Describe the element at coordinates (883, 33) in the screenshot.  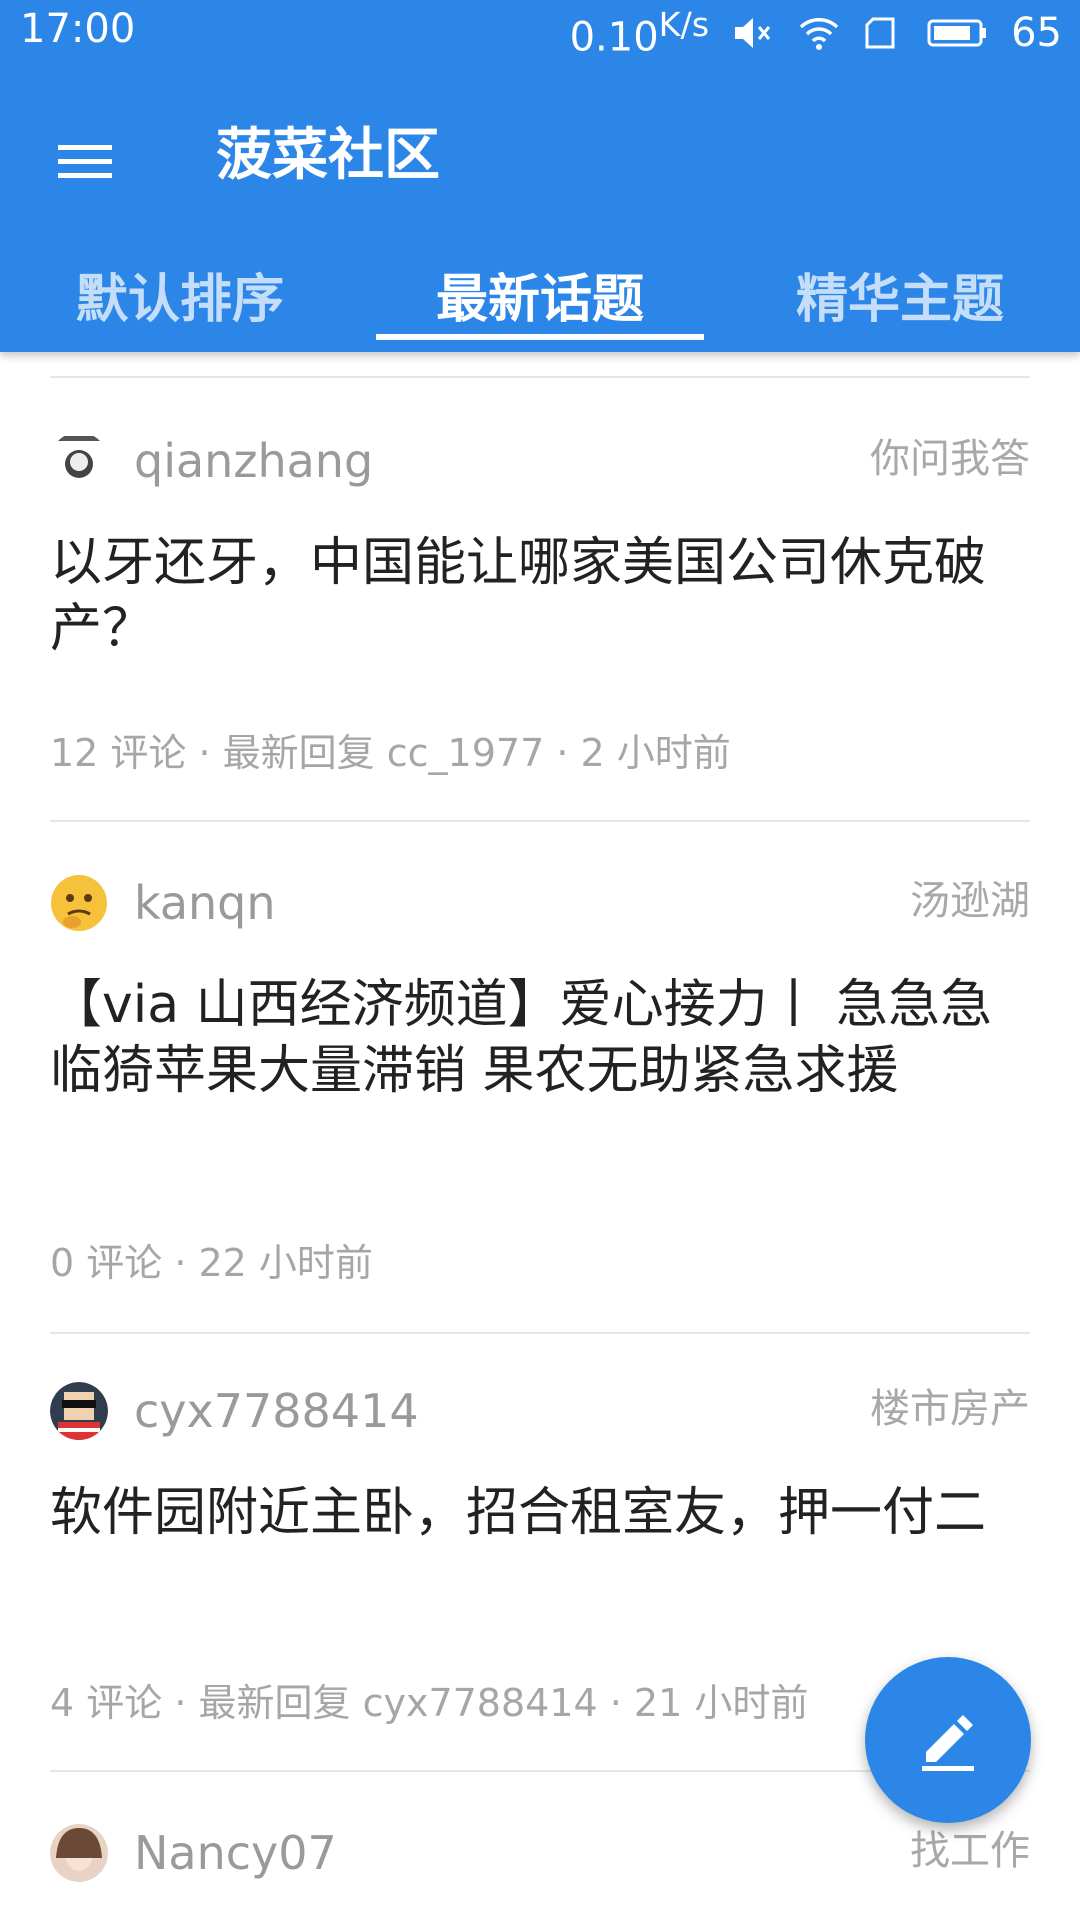
I see `sim-card-icon` at that location.